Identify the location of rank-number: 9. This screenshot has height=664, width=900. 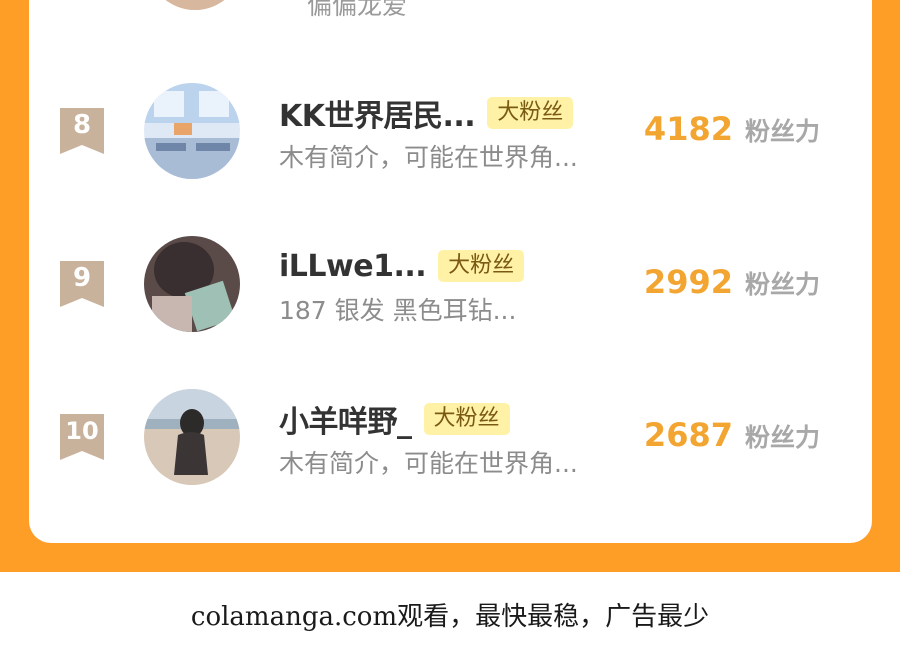
(82, 278).